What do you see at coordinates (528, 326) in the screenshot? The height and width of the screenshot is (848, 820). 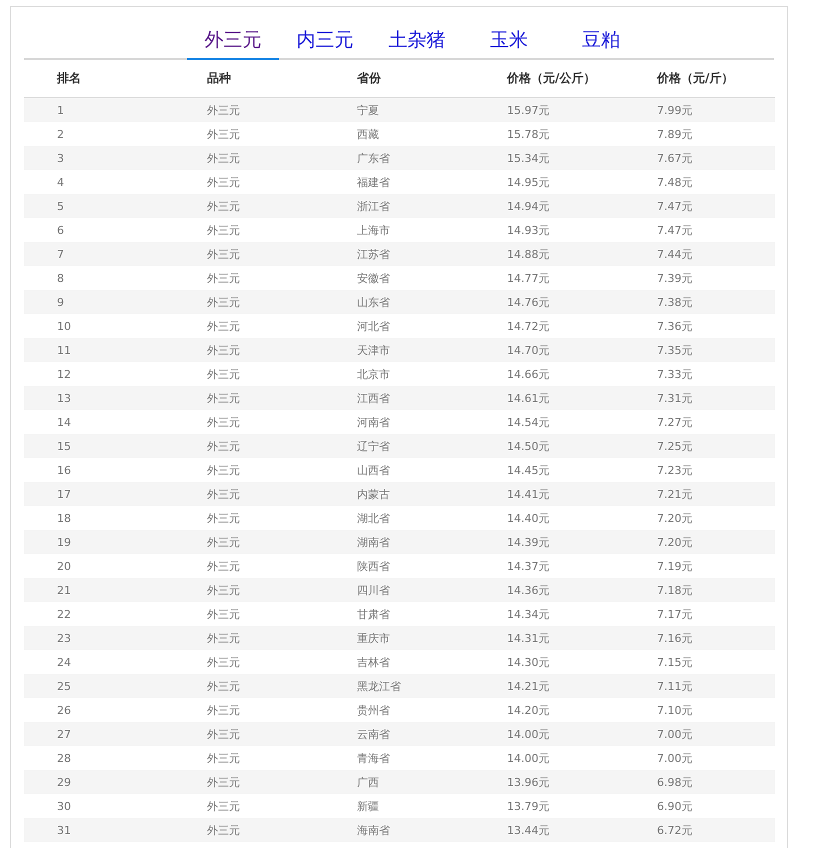 I see `table-cell: 14.72元` at bounding box center [528, 326].